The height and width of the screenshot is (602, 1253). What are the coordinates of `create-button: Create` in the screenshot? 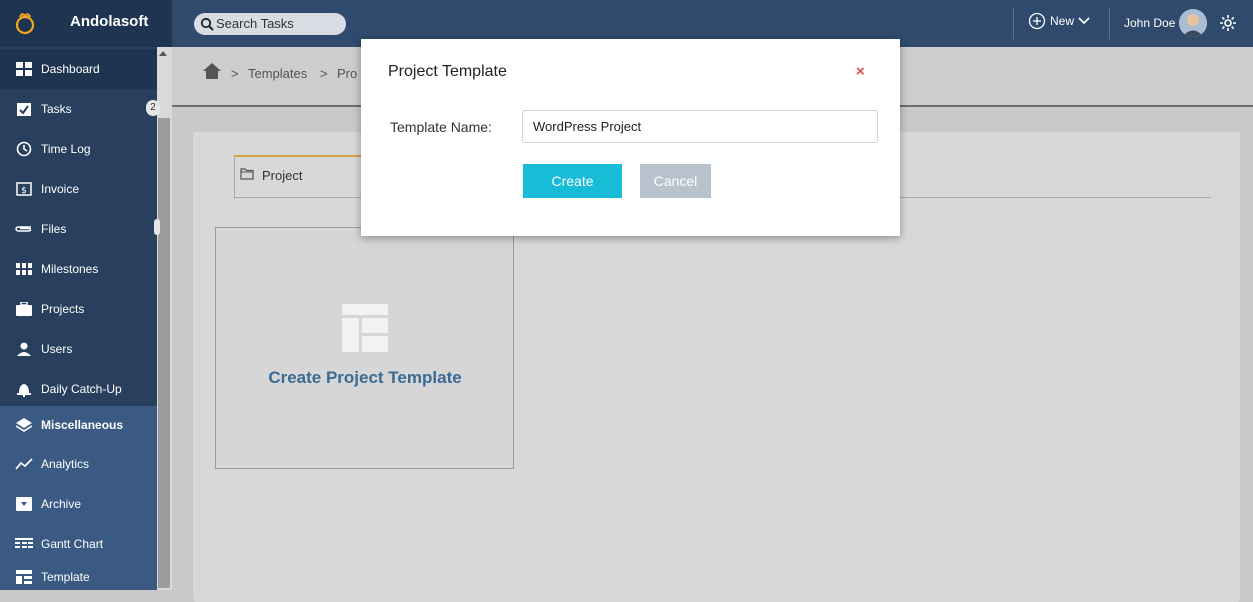 It's located at (572, 181).